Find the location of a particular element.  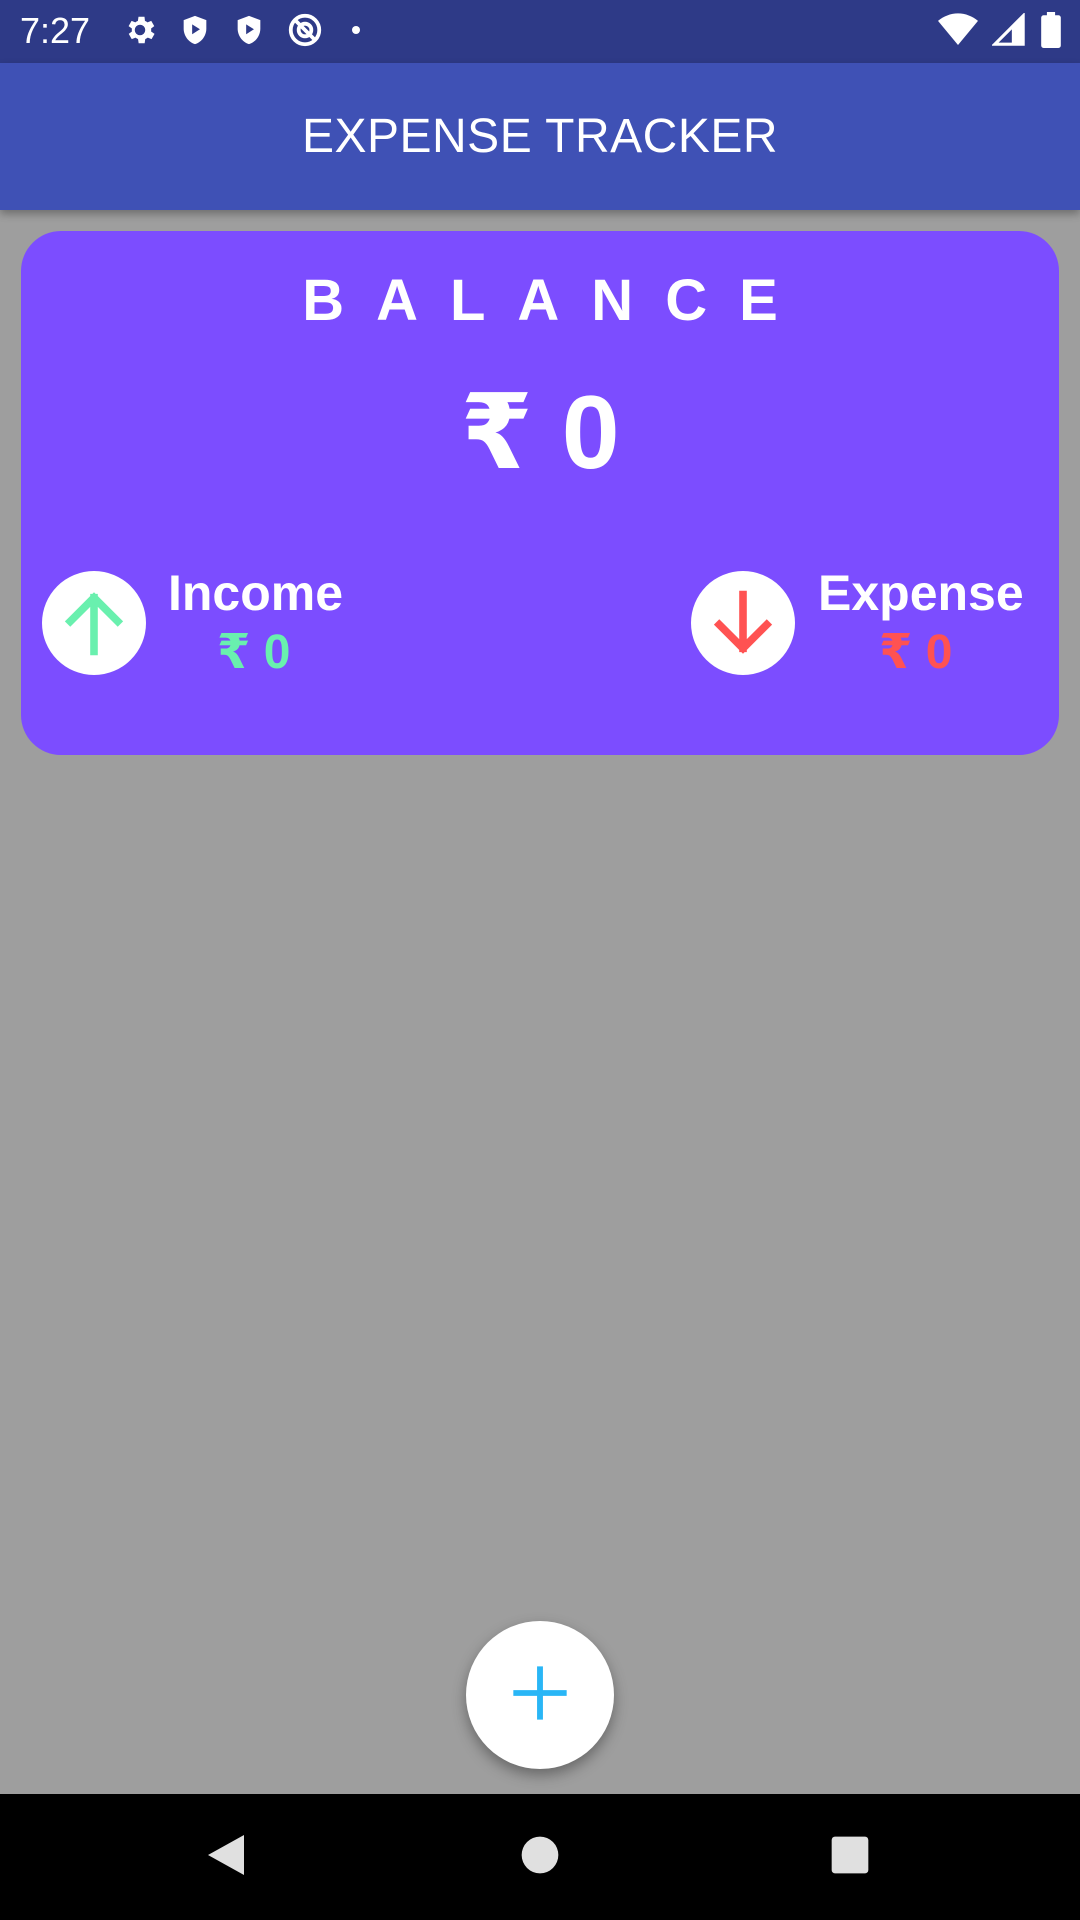

arrow-down-icon is located at coordinates (743, 623).